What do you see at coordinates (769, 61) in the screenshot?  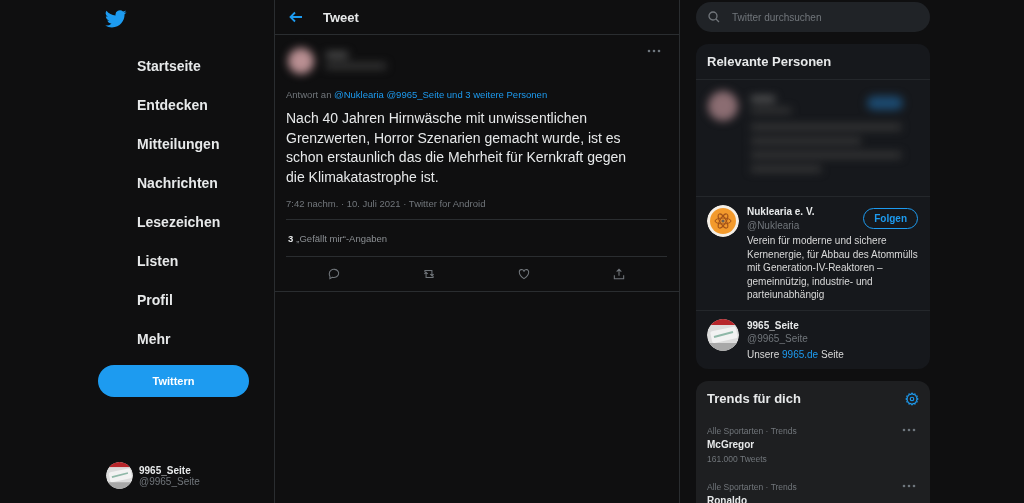 I see `card-title: Relevante Personen` at bounding box center [769, 61].